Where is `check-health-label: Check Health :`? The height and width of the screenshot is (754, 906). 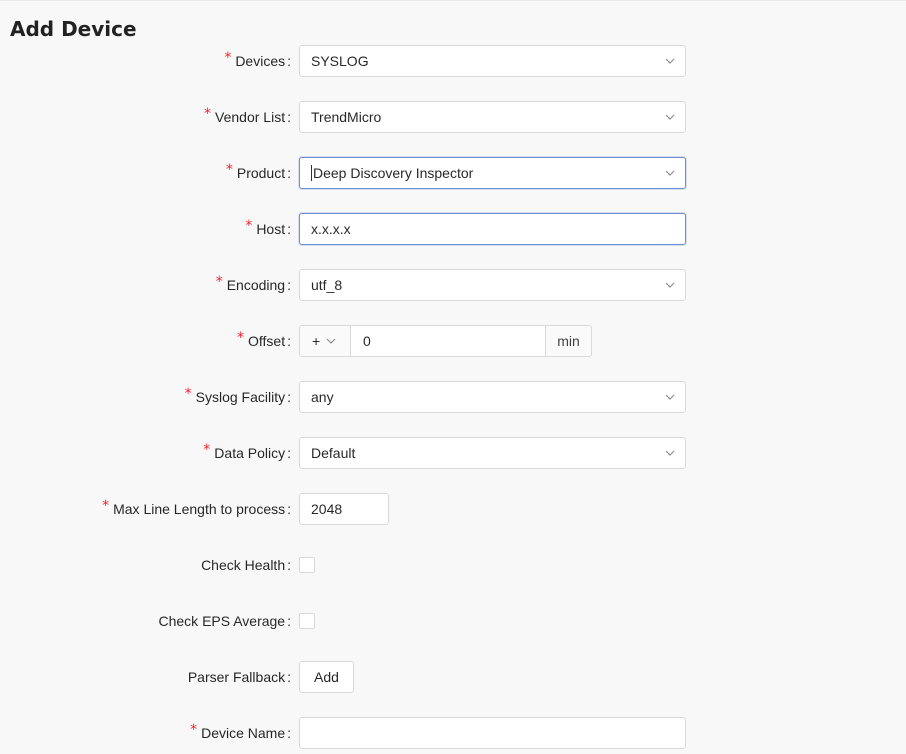
check-health-label: Check Health : is located at coordinates (246, 565).